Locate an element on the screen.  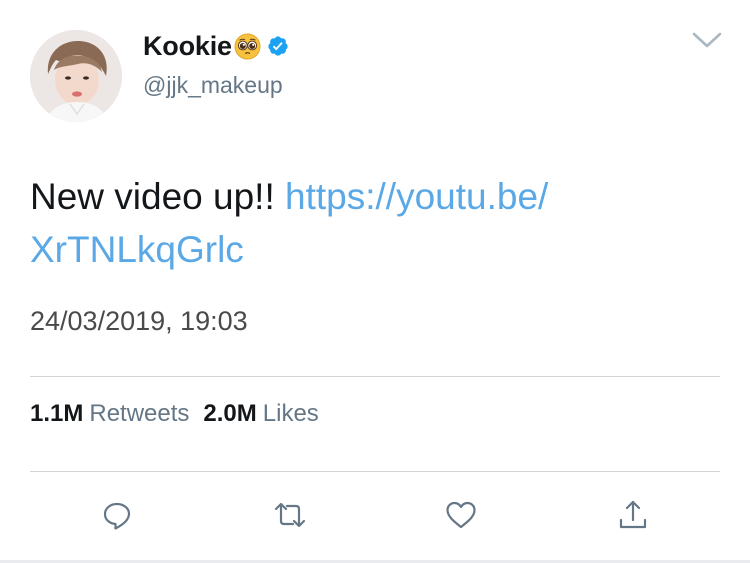
like-button is located at coordinates (461, 517).